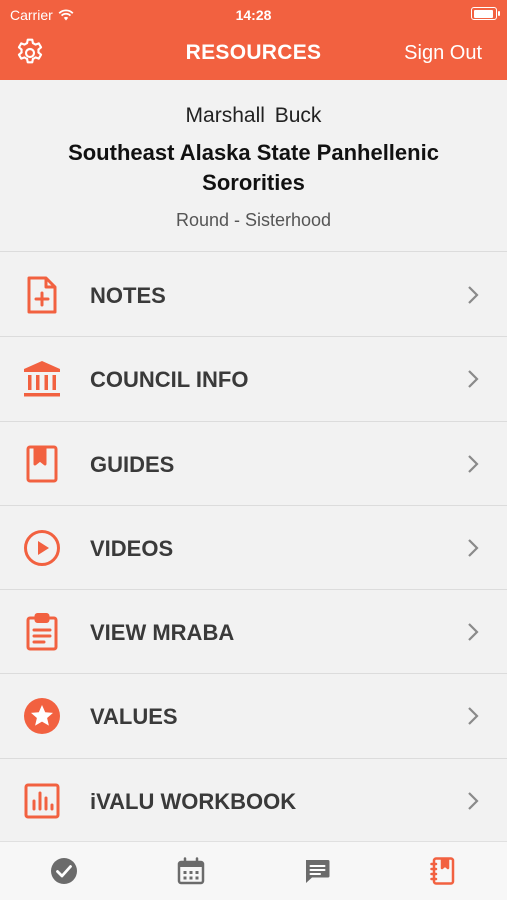  I want to click on tab-resources, so click(443, 871).